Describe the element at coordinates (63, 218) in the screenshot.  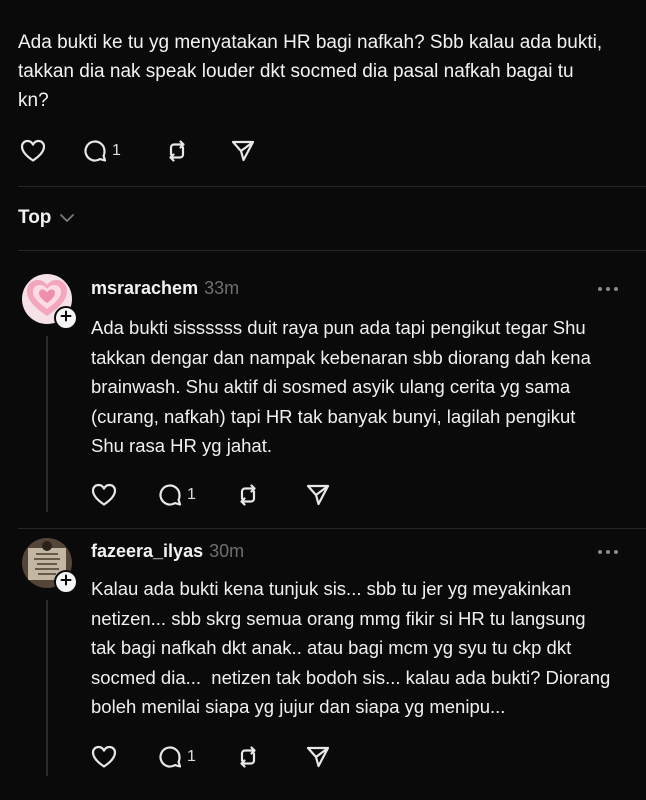
I see `chevron-down-icon` at that location.